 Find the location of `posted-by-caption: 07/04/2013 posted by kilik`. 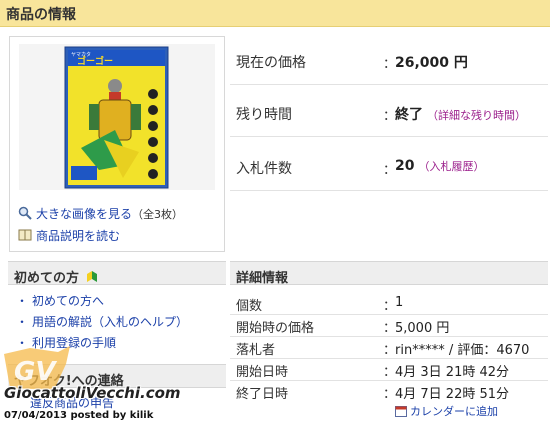

posted-by-caption: 07/04/2013 posted by kilik is located at coordinates (79, 415).